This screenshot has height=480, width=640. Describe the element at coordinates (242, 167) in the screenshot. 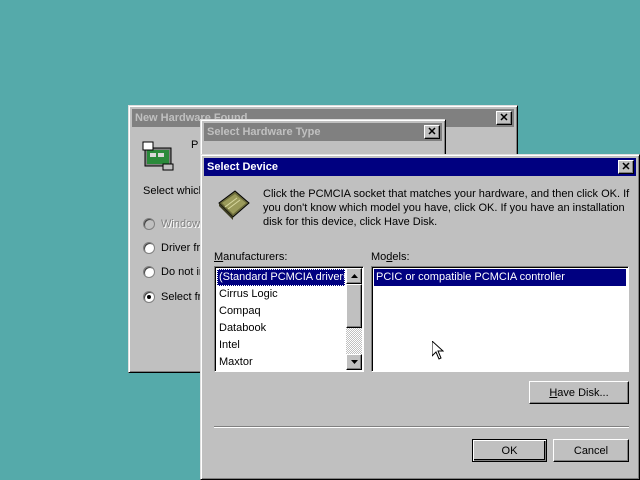

I see `select-device-title: Select Device` at that location.